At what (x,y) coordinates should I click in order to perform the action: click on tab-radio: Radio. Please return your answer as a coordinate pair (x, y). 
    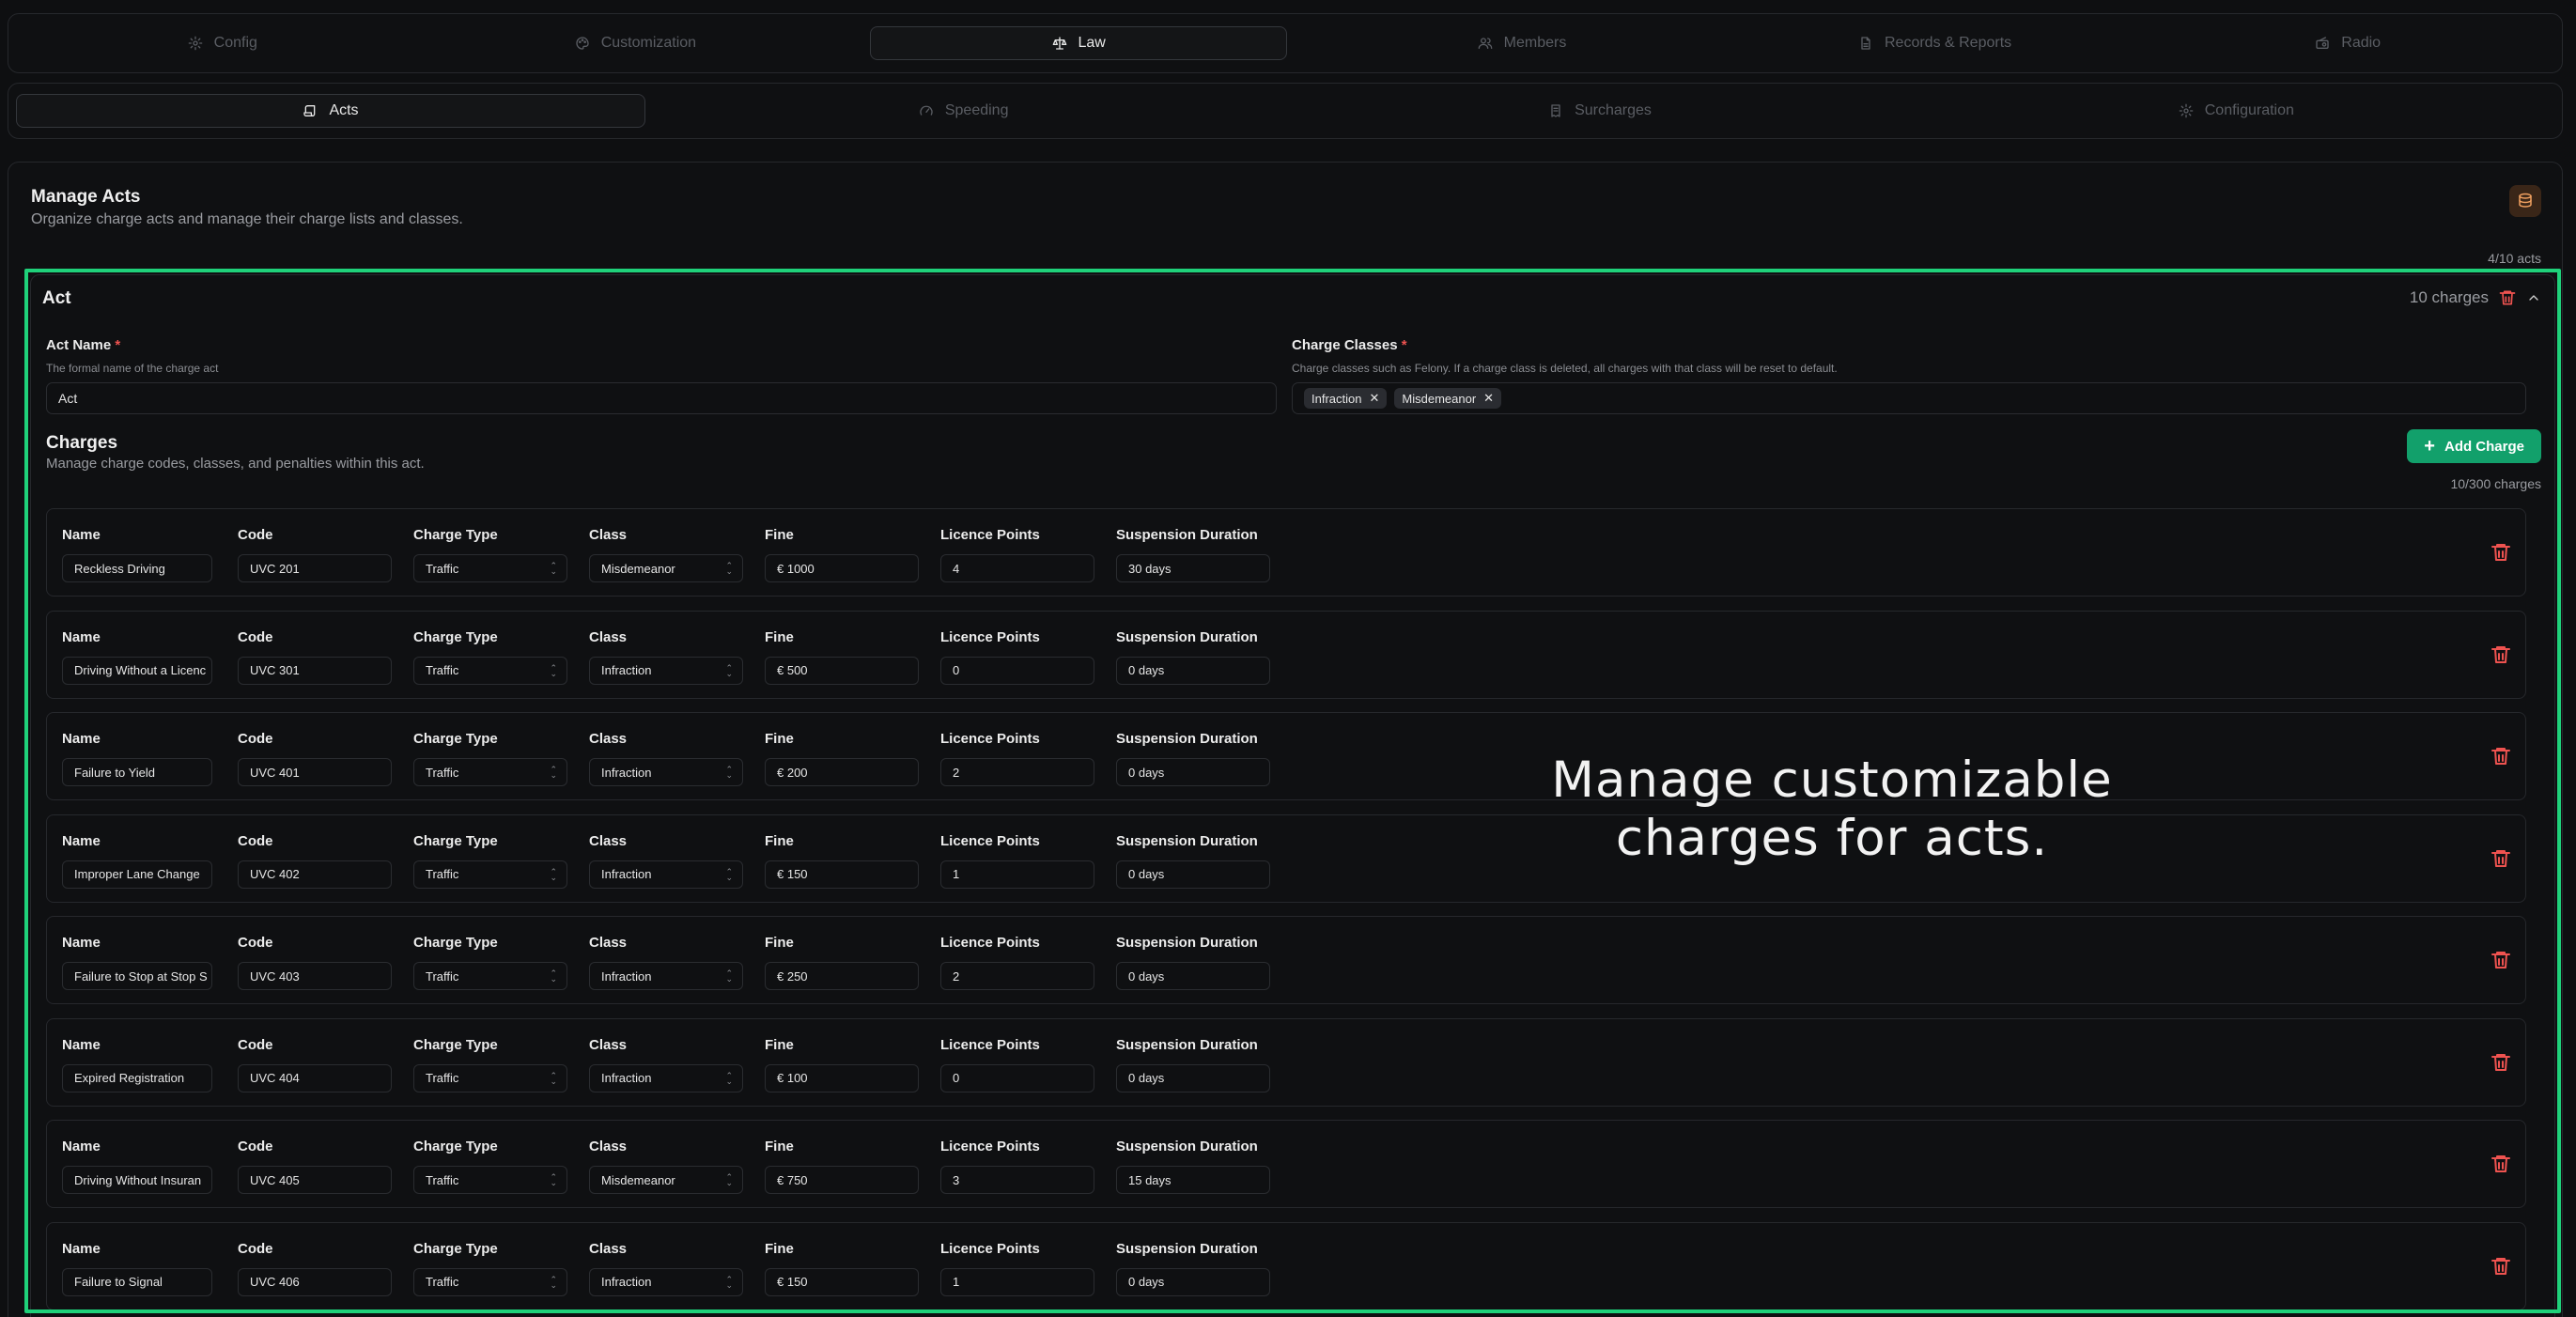
    Looking at the image, I should click on (2347, 43).